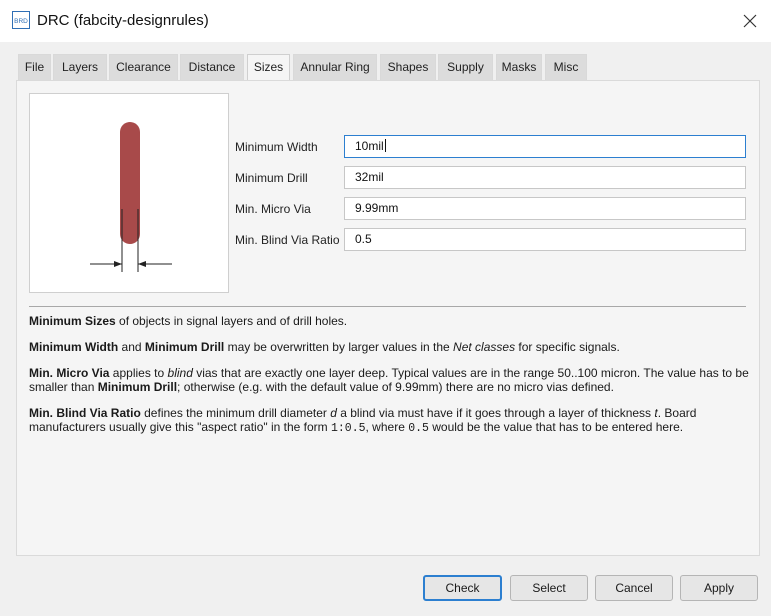 This screenshot has height=616, width=771. I want to click on help-term: Minimum Sizes, so click(72, 321).